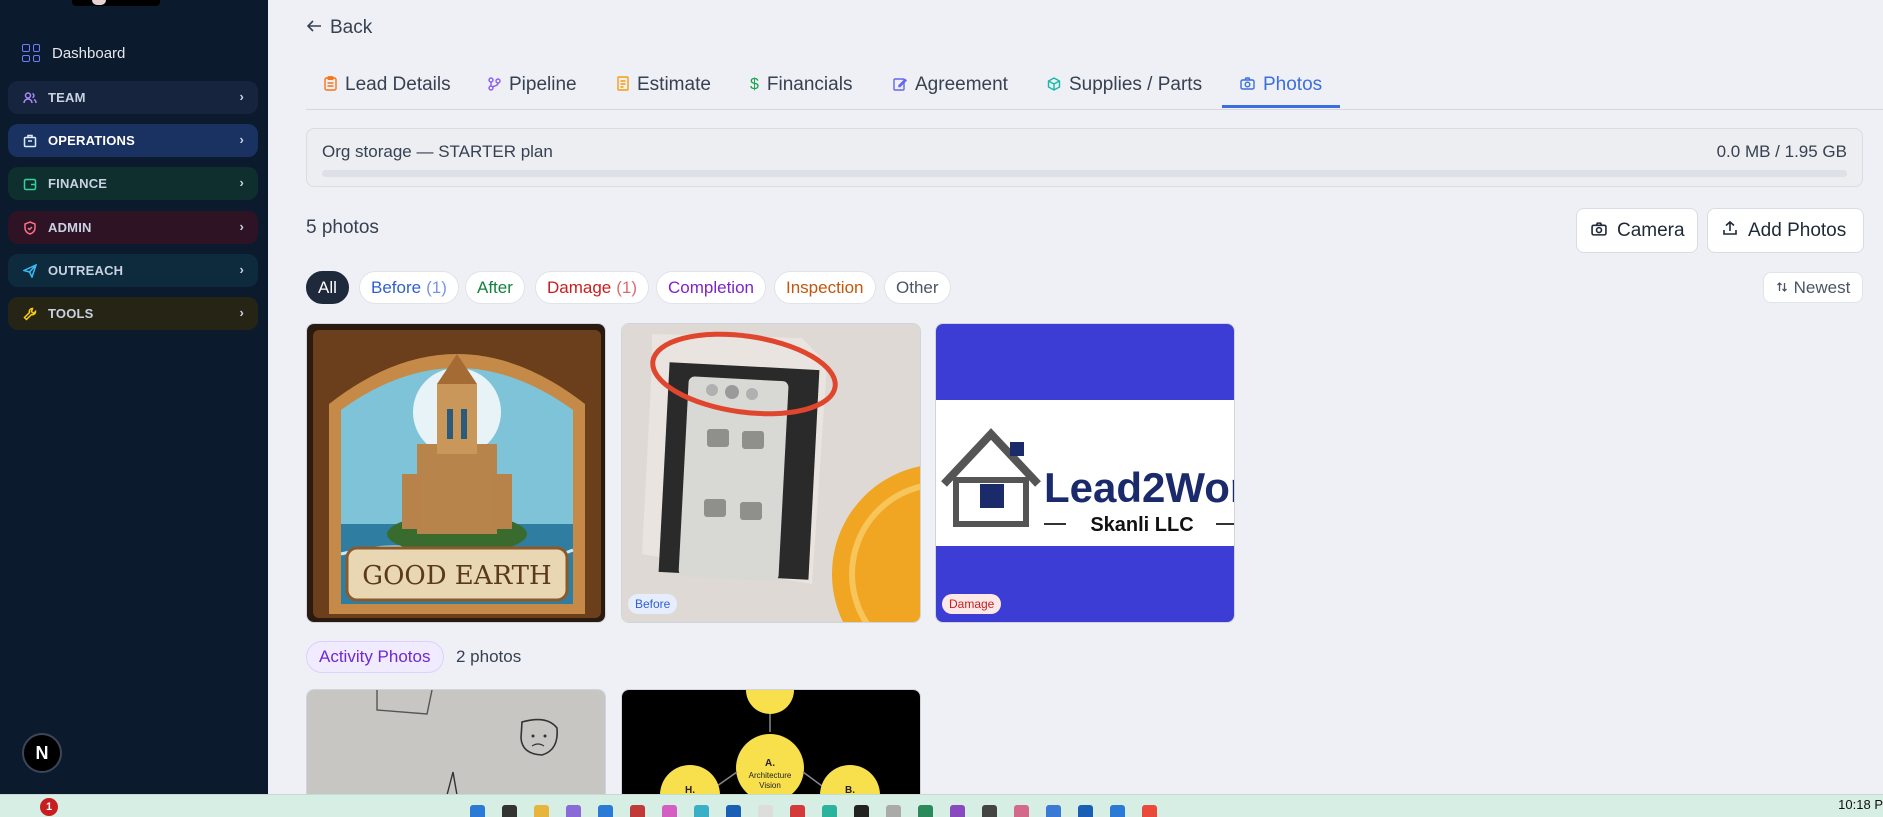 The image size is (1883, 817). Describe the element at coordinates (972, 604) in the screenshot. I see `photo-tag-damage: Damage` at that location.